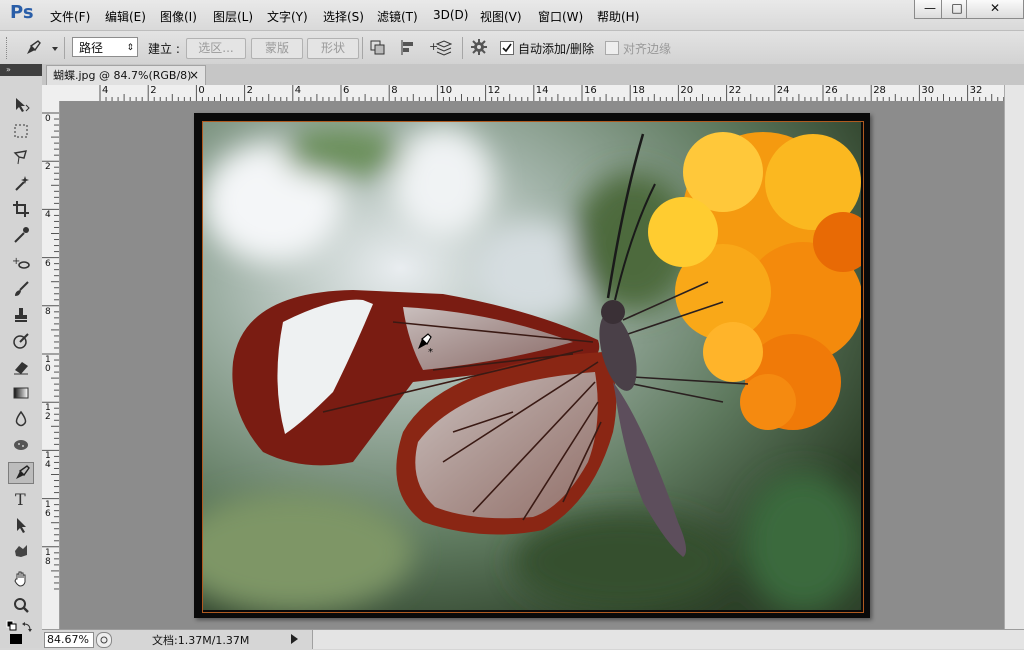 The image size is (1024, 650). I want to click on vertical-ruler-label: 6, so click(48, 263).